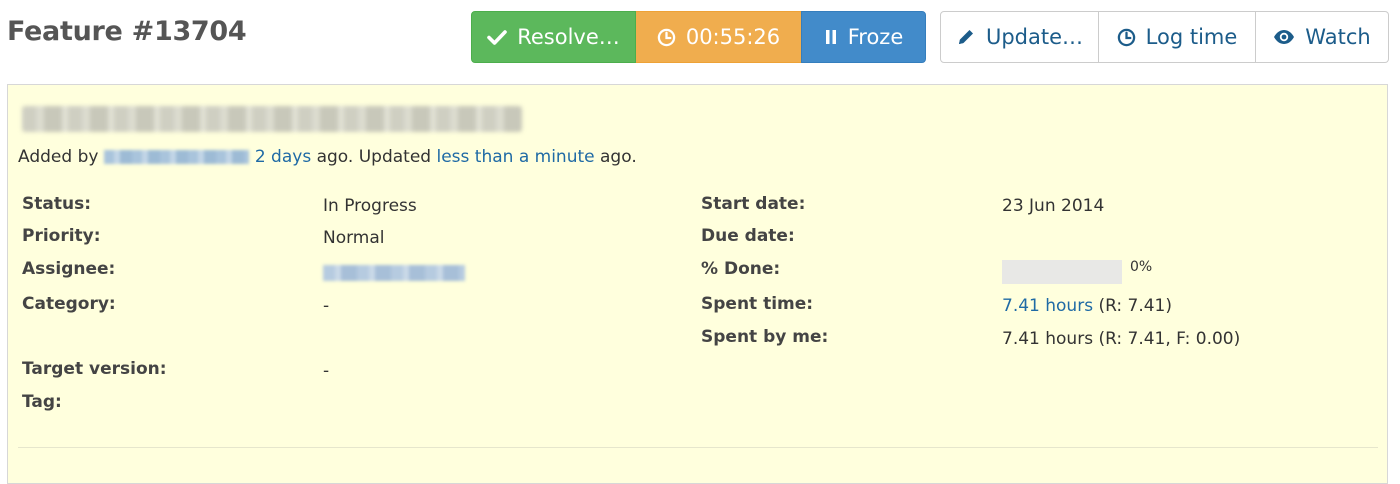 This screenshot has height=484, width=1400. Describe the element at coordinates (1047, 306) in the screenshot. I see `spent-time-link: 7.41 hours` at that location.